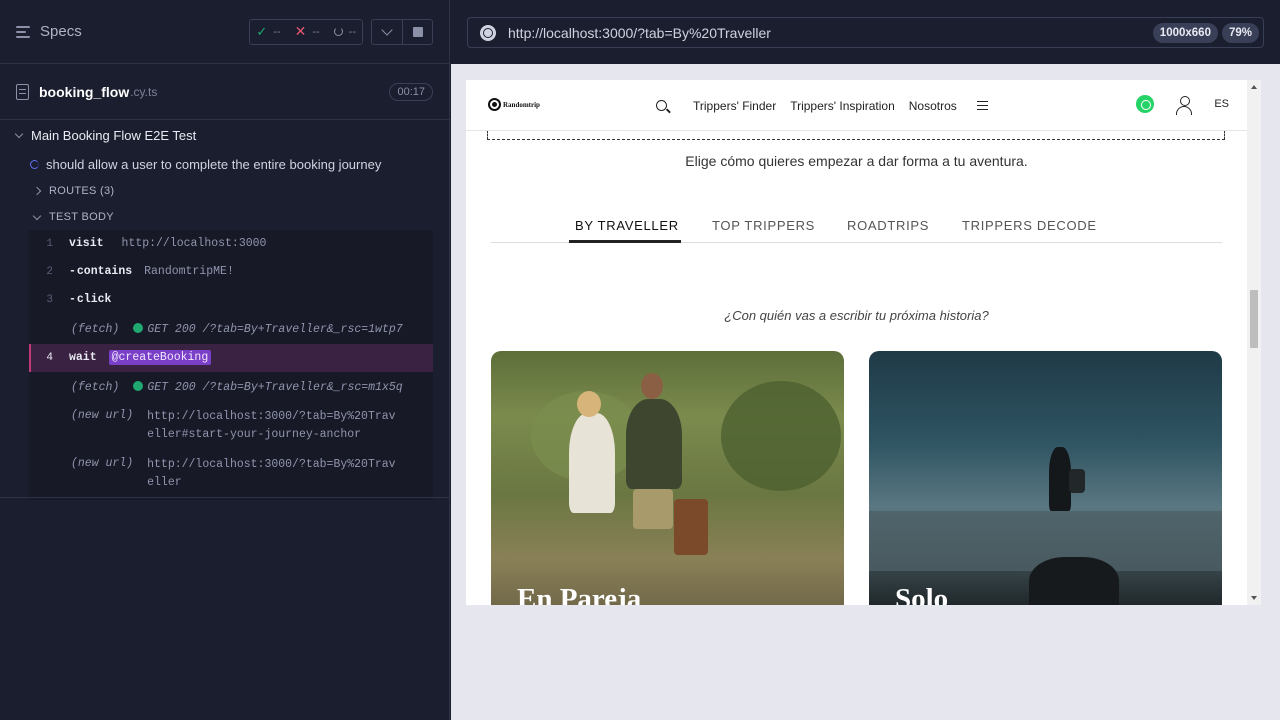  Describe the element at coordinates (1184, 105) in the screenshot. I see `user-icon` at that location.